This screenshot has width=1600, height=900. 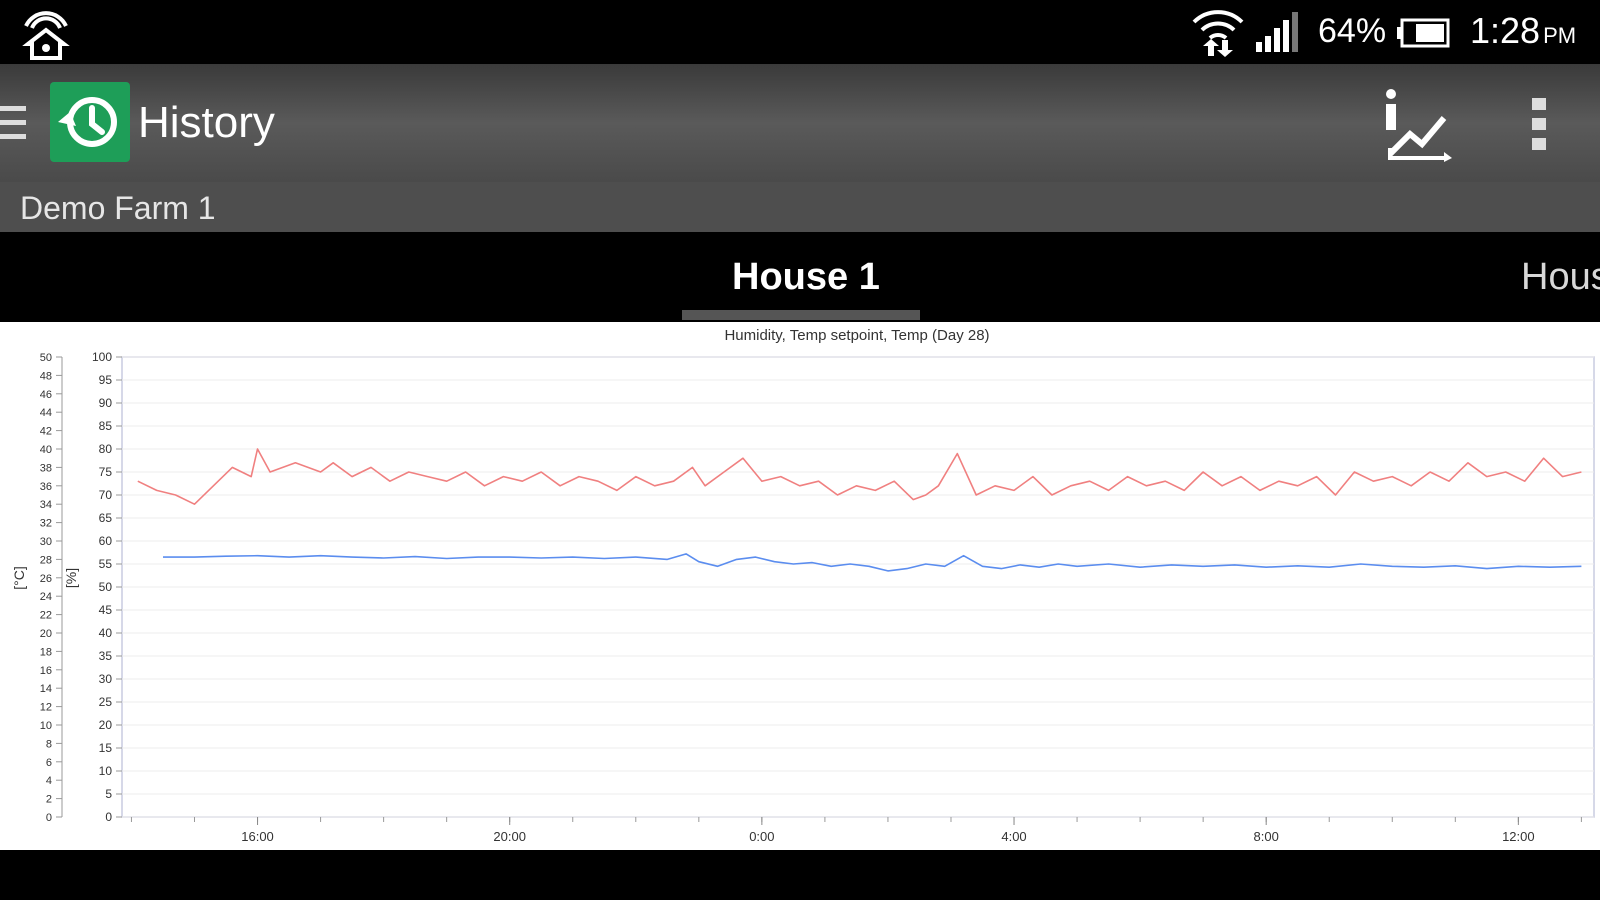 What do you see at coordinates (46, 432) in the screenshot?
I see `y-tick-label-celsius: 42` at bounding box center [46, 432].